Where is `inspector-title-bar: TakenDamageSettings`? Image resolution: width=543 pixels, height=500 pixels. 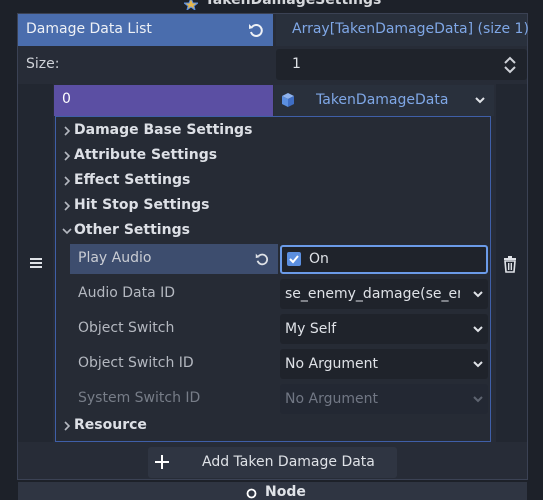
inspector-title-bar: TakenDamageSettings is located at coordinates (271, 7).